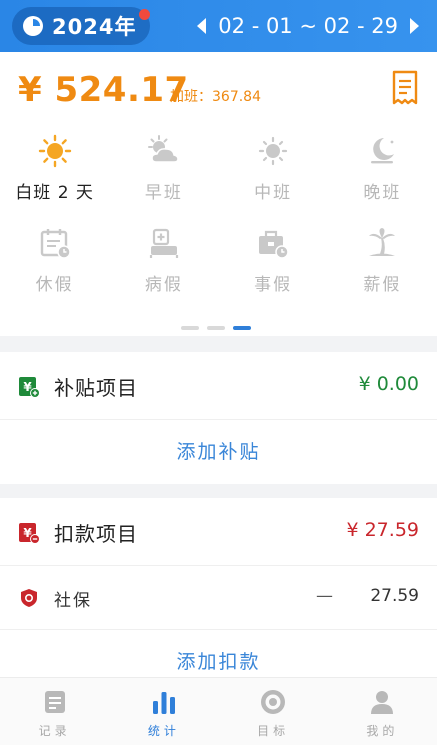 This screenshot has height=745, width=437. Describe the element at coordinates (33, 26) in the screenshot. I see `pie-chart-icon` at that location.